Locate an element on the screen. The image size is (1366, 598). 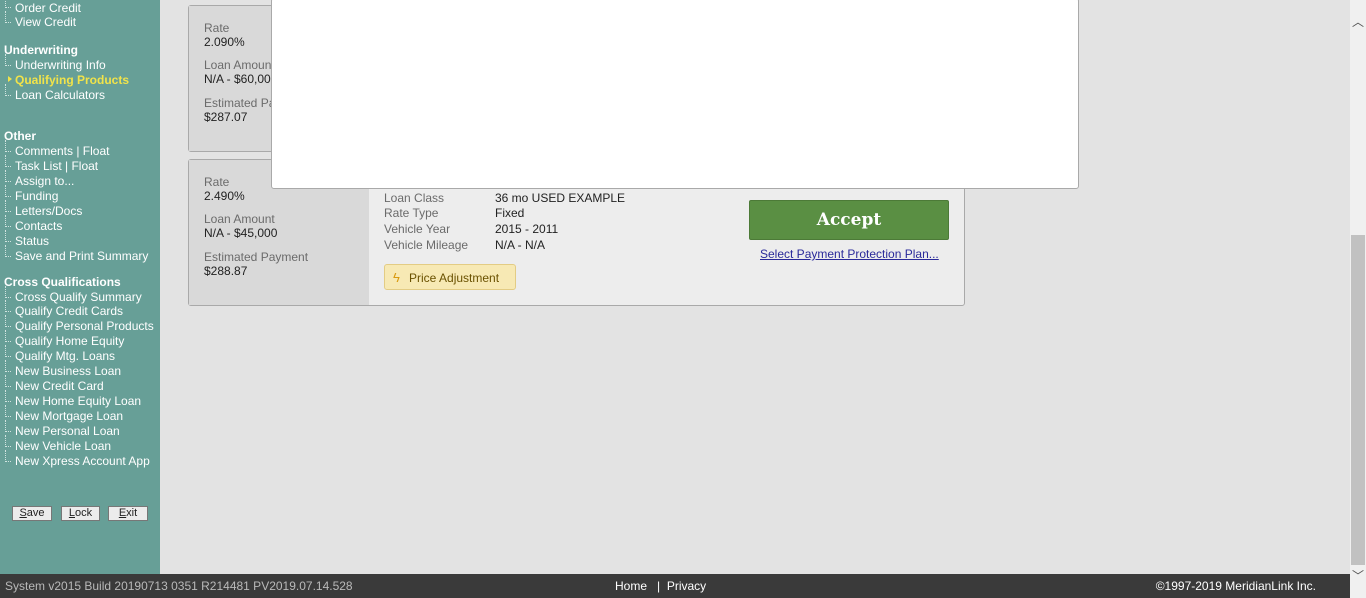
sidebar-item-qualify-home-equity: Qualify Home Equity is located at coordinates (69, 341).